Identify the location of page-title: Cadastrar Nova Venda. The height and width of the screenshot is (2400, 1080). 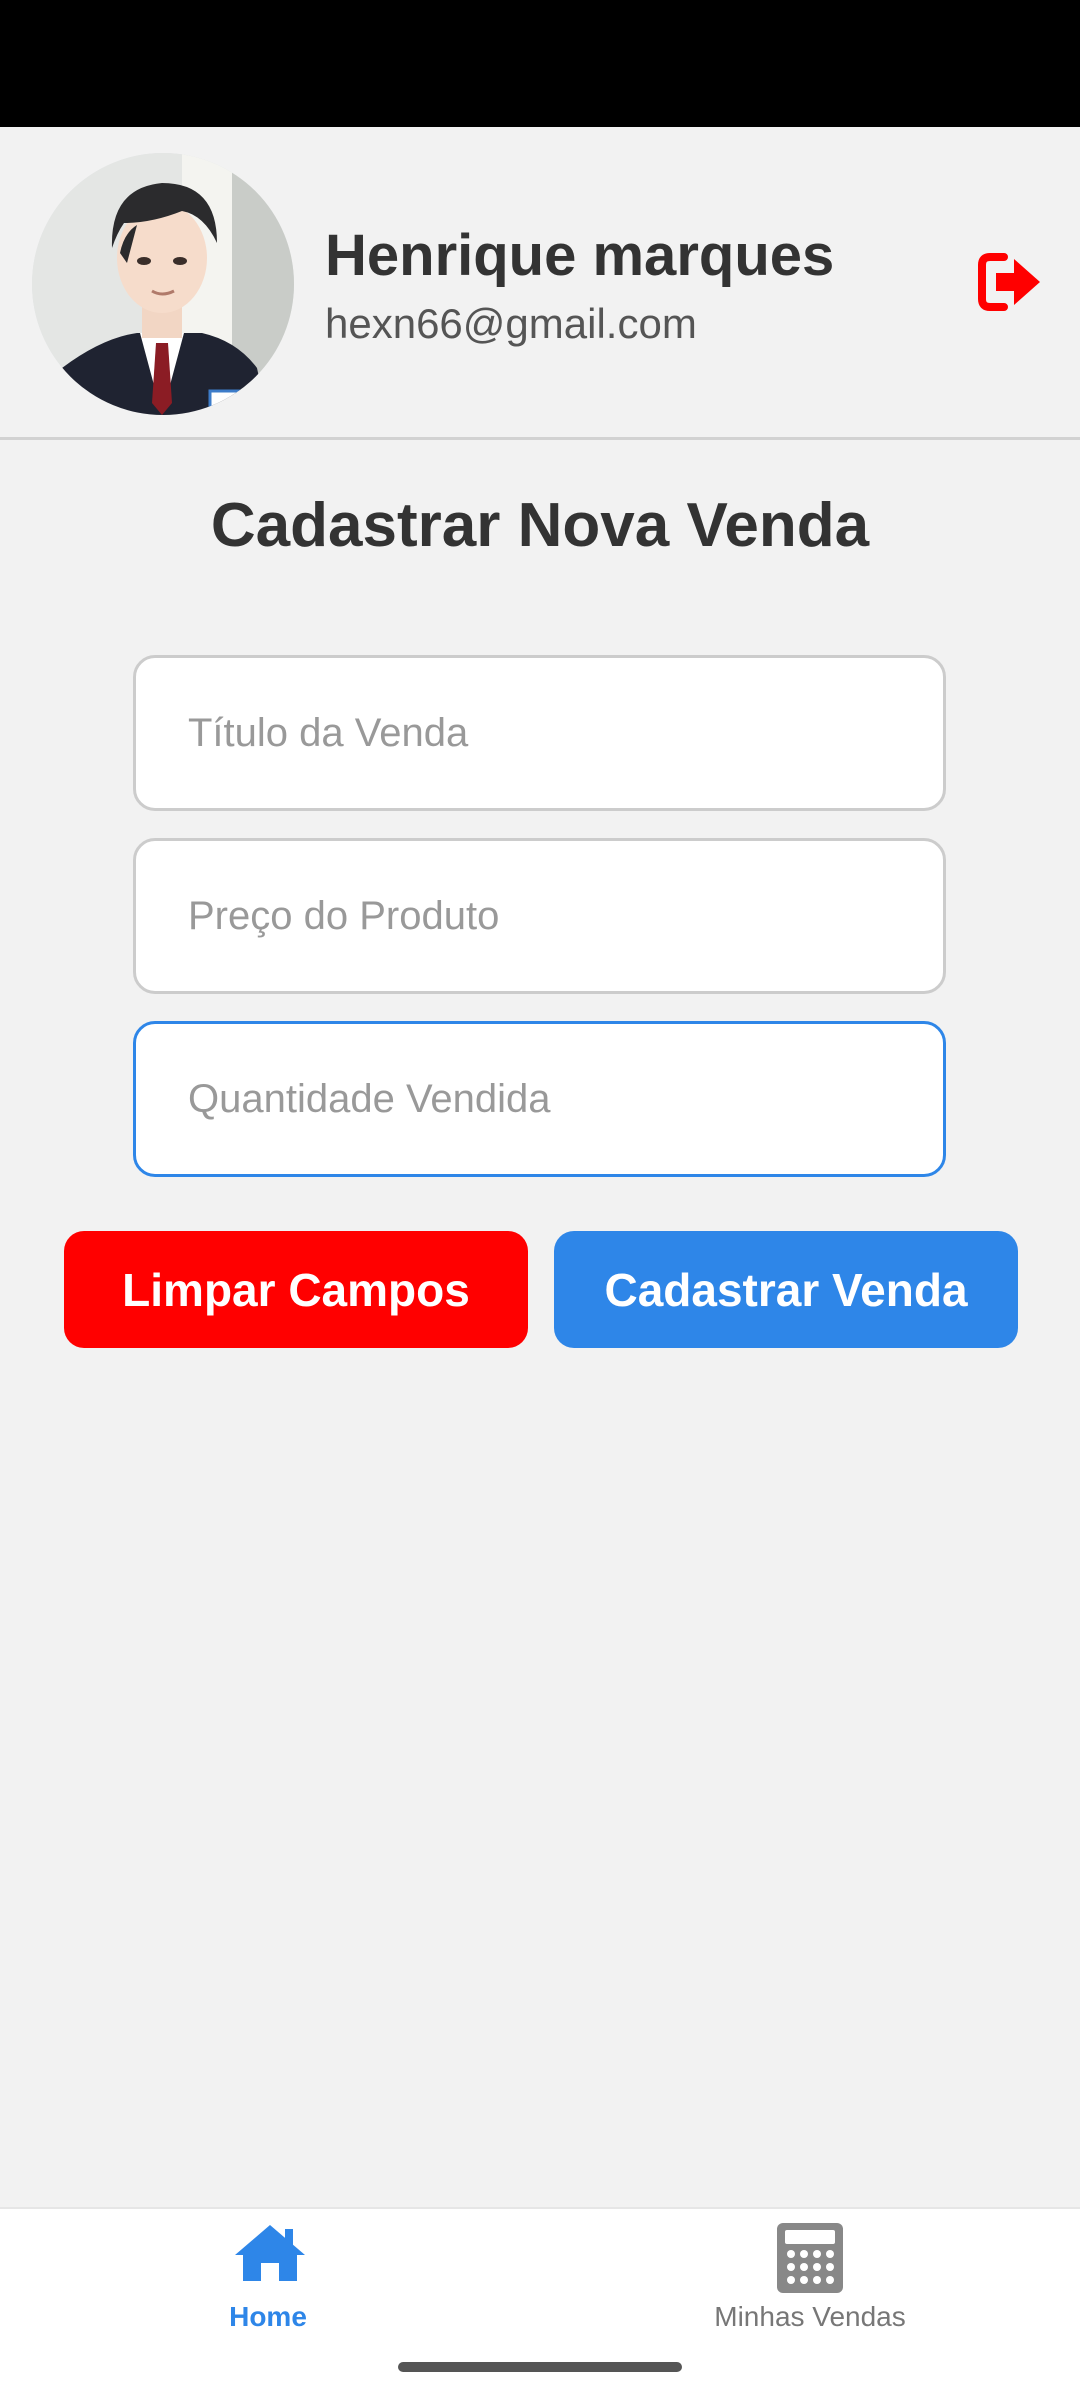
(540, 525).